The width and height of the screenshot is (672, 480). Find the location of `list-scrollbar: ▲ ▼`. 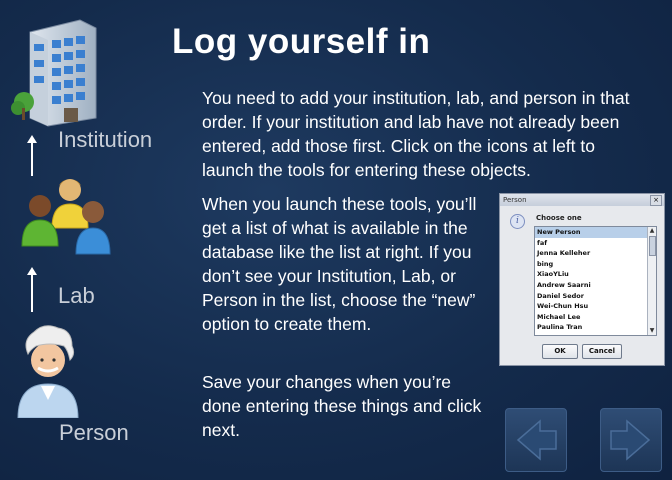

list-scrollbar: ▲ ▼ is located at coordinates (651, 281).